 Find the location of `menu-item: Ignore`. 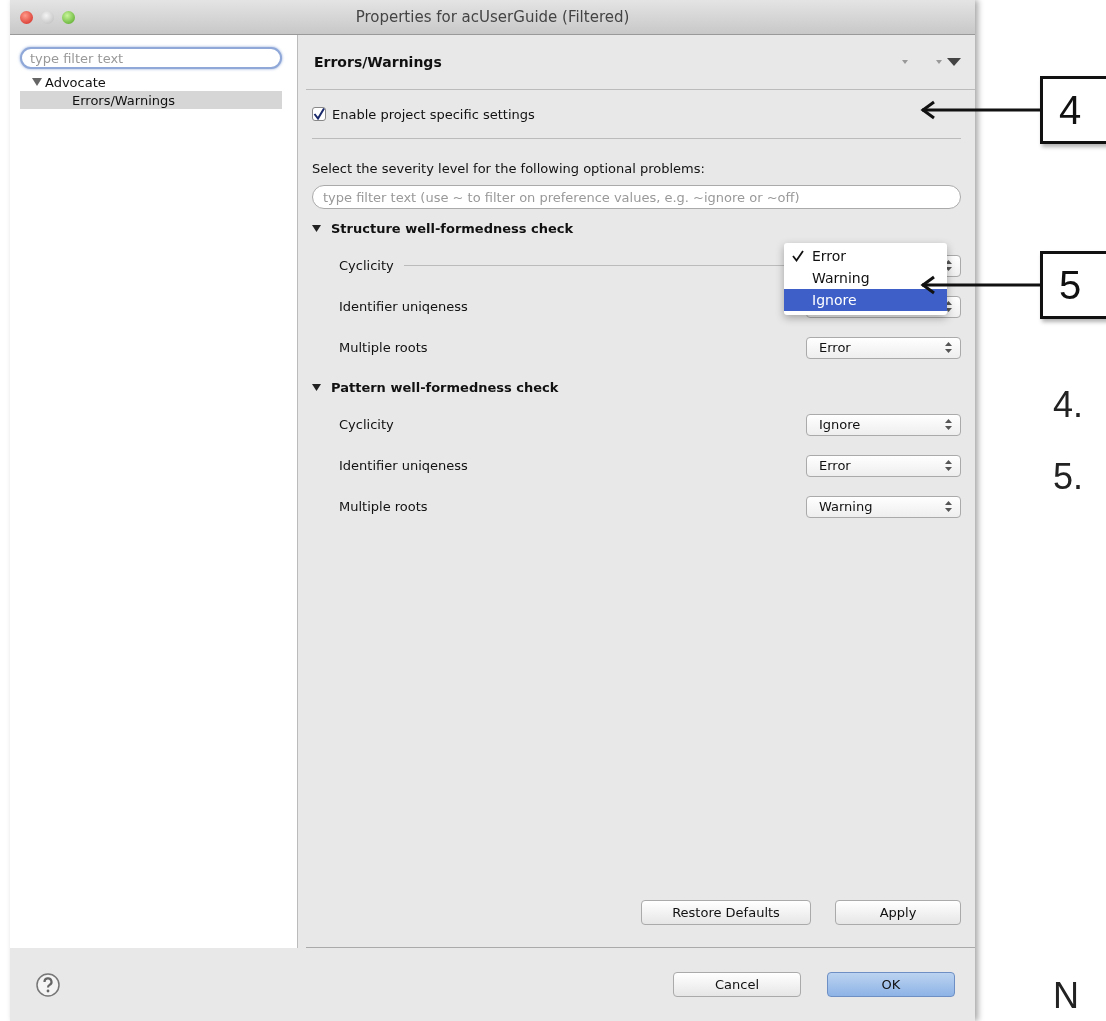

menu-item: Ignore is located at coordinates (865, 300).